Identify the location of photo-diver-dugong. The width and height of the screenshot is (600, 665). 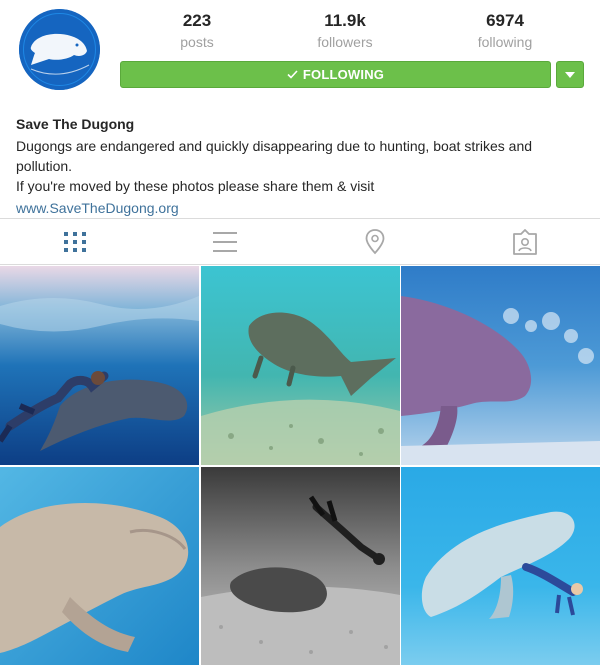
(99, 365).